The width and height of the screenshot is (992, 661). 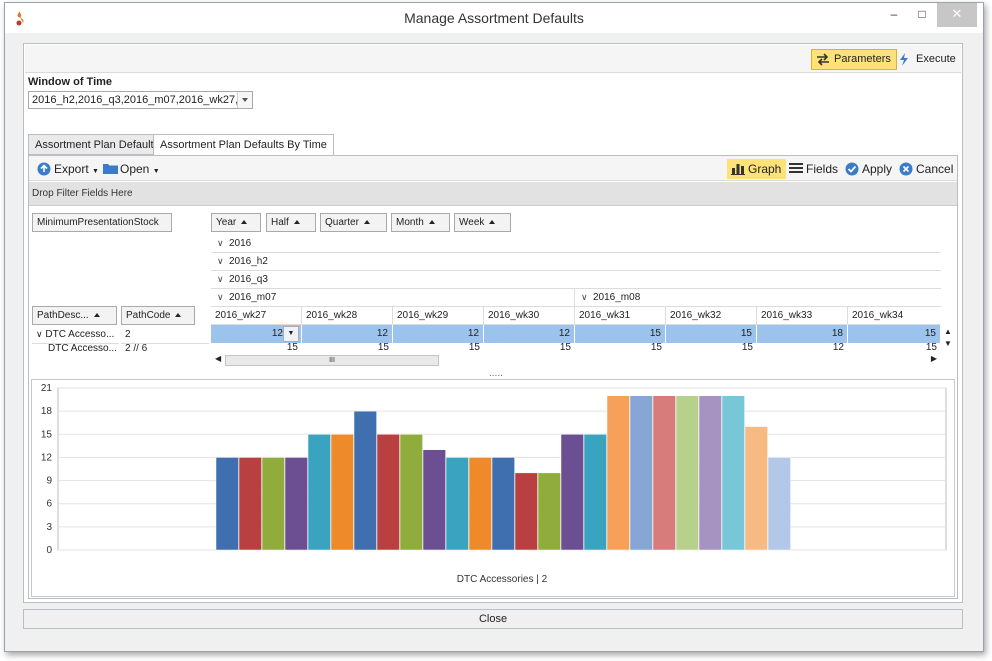 What do you see at coordinates (894, 316) in the screenshot?
I see `week-header: 2016_wk34` at bounding box center [894, 316].